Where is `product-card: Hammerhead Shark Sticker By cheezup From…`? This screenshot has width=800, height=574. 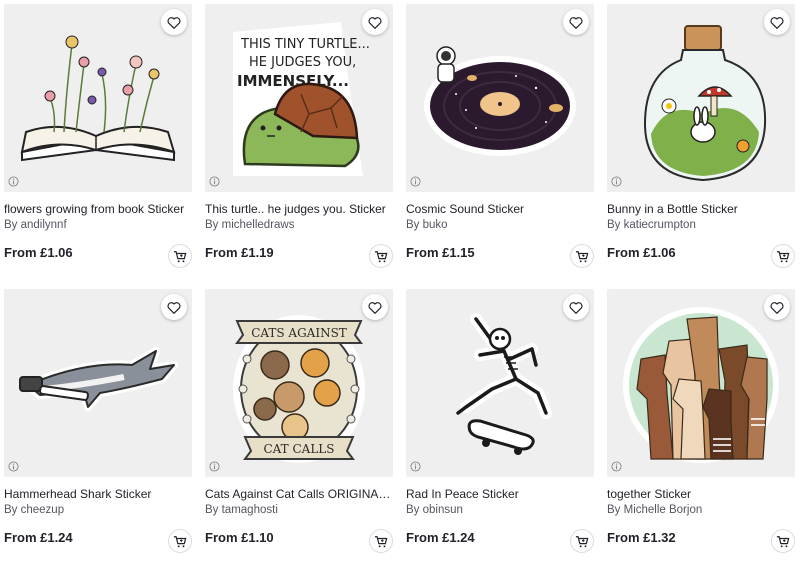 product-card: Hammerhead Shark Sticker By cheezup From… is located at coordinates (98, 431).